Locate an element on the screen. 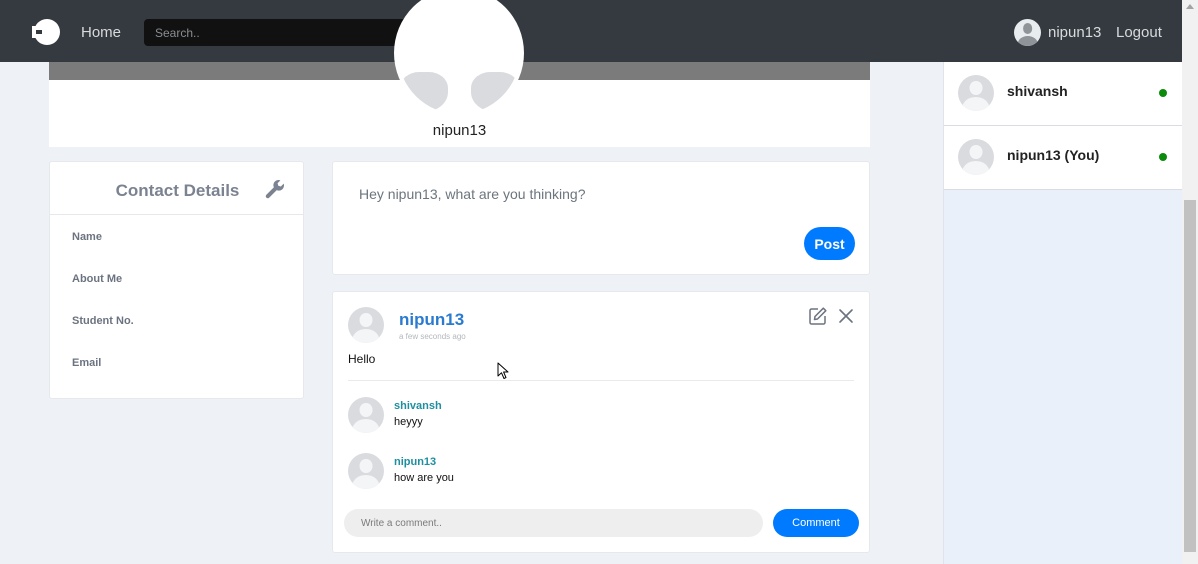  post-text: Hello is located at coordinates (362, 359).